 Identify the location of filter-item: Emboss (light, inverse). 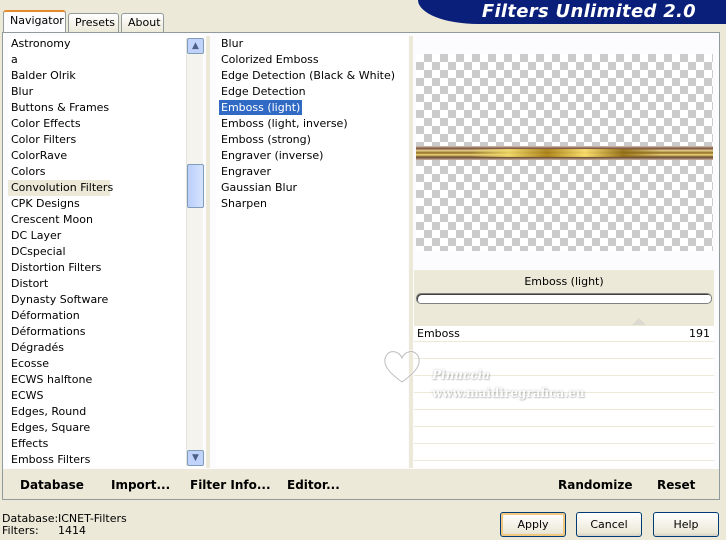
(312, 124).